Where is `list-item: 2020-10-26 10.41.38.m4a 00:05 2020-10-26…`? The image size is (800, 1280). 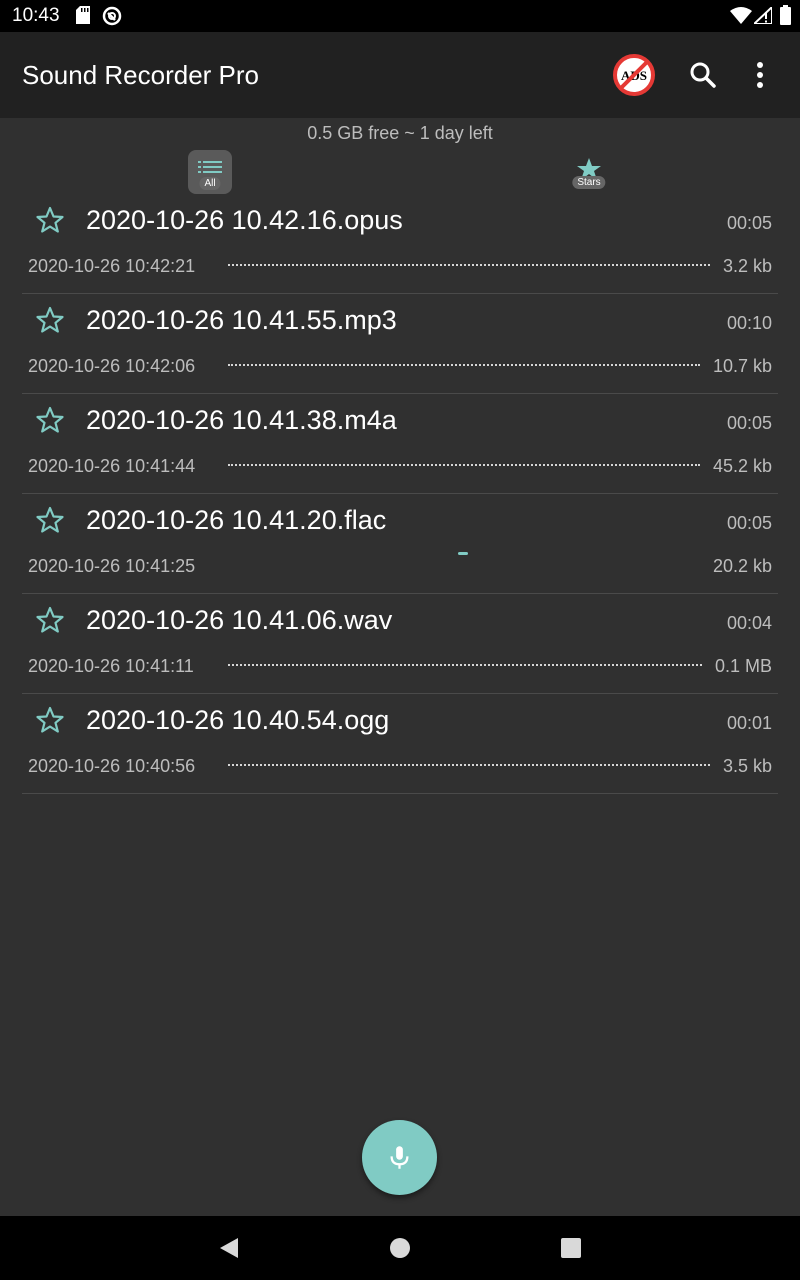 list-item: 2020-10-26 10.41.38.m4a 00:05 2020-10-26… is located at coordinates (400, 444).